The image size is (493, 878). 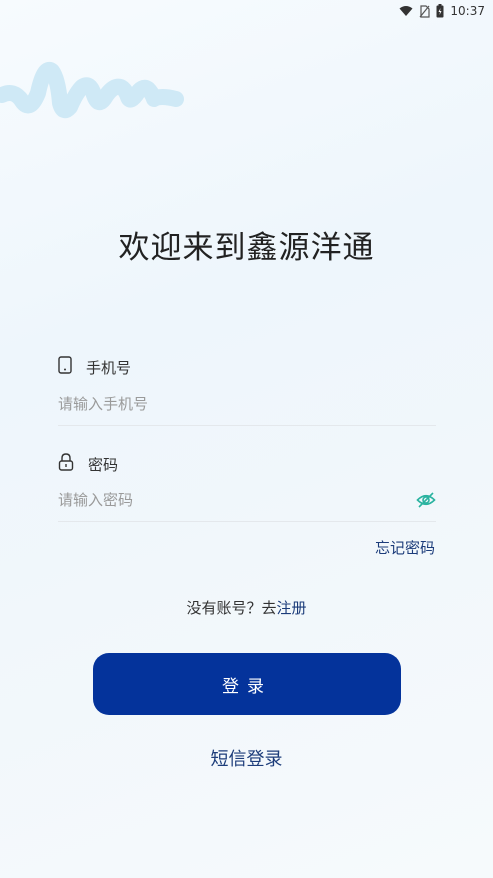 What do you see at coordinates (405, 547) in the screenshot?
I see `forgot-password-link: 忘记密码` at bounding box center [405, 547].